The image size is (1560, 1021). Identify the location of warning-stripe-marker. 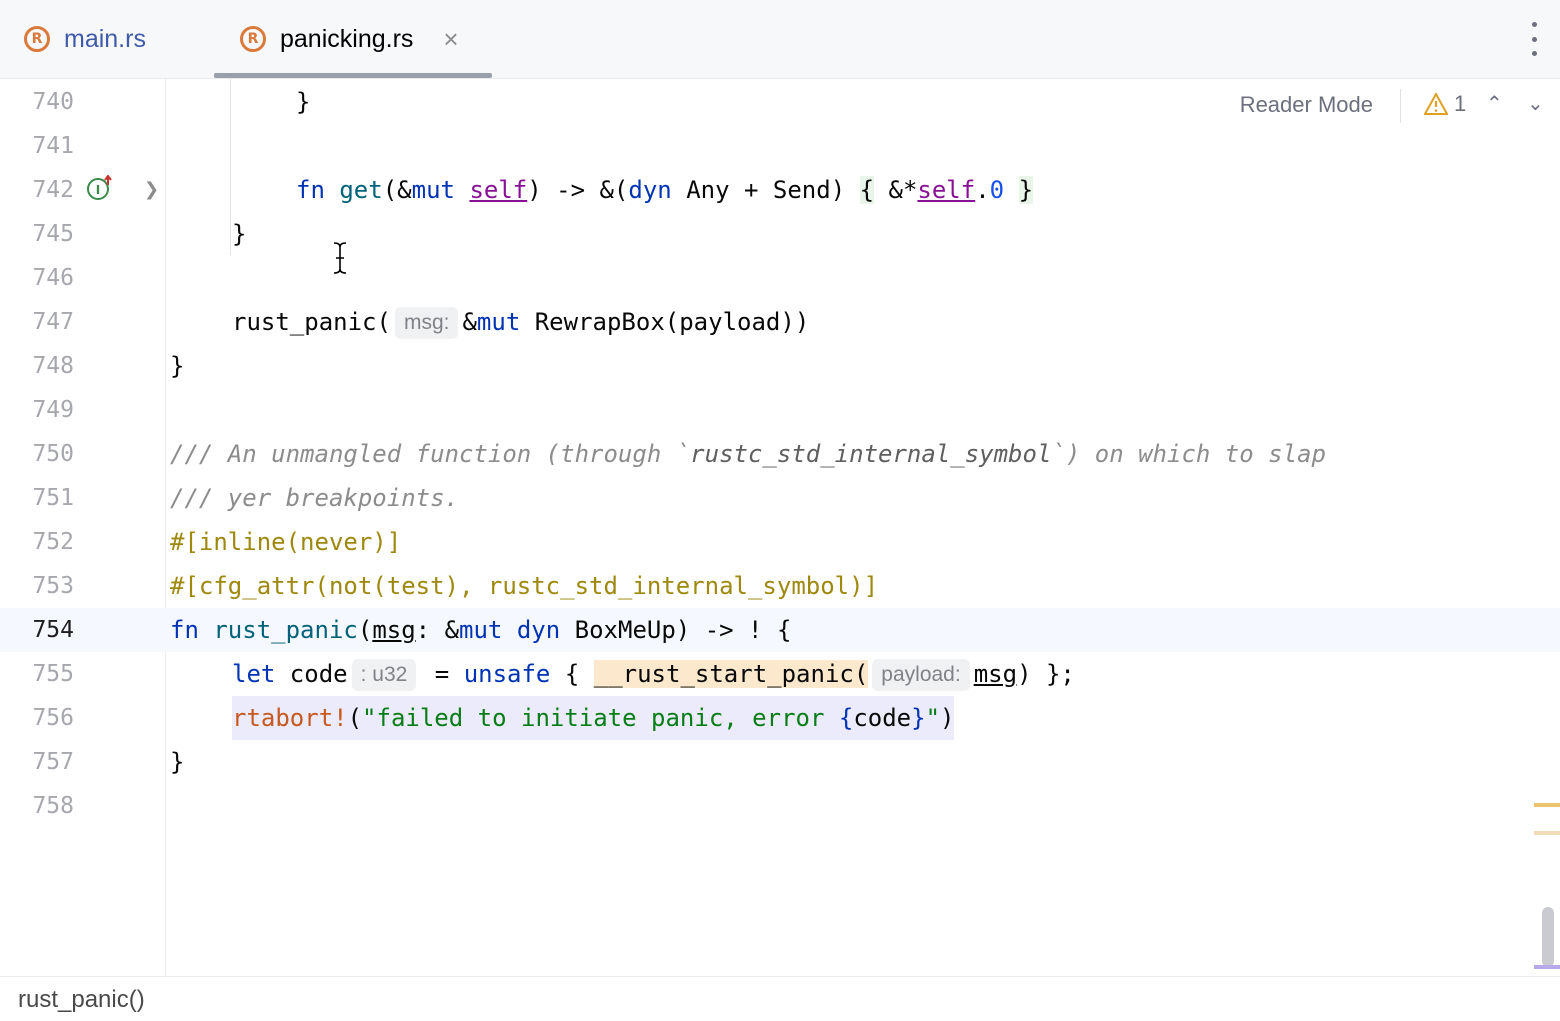
(1547, 805).